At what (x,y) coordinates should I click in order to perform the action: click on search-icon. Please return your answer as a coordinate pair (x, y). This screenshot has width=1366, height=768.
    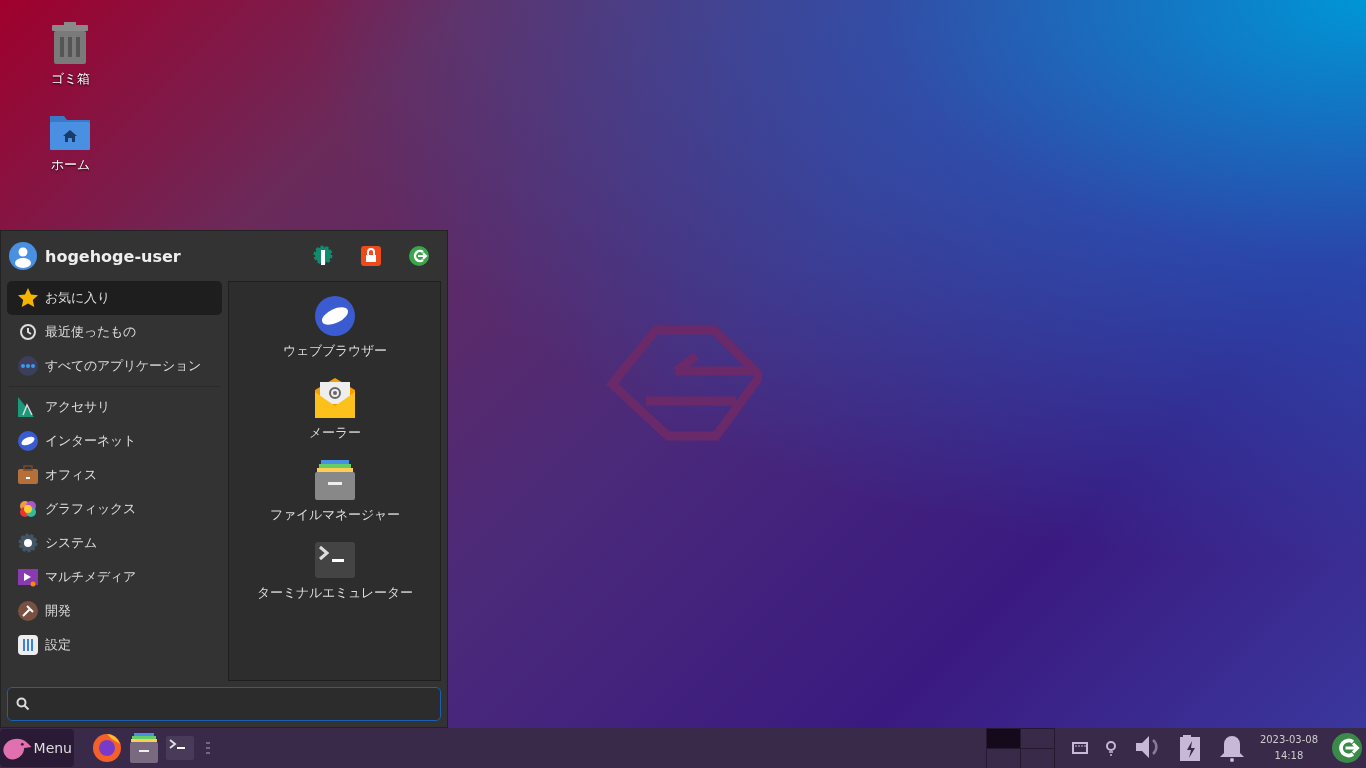
    Looking at the image, I should click on (23, 704).